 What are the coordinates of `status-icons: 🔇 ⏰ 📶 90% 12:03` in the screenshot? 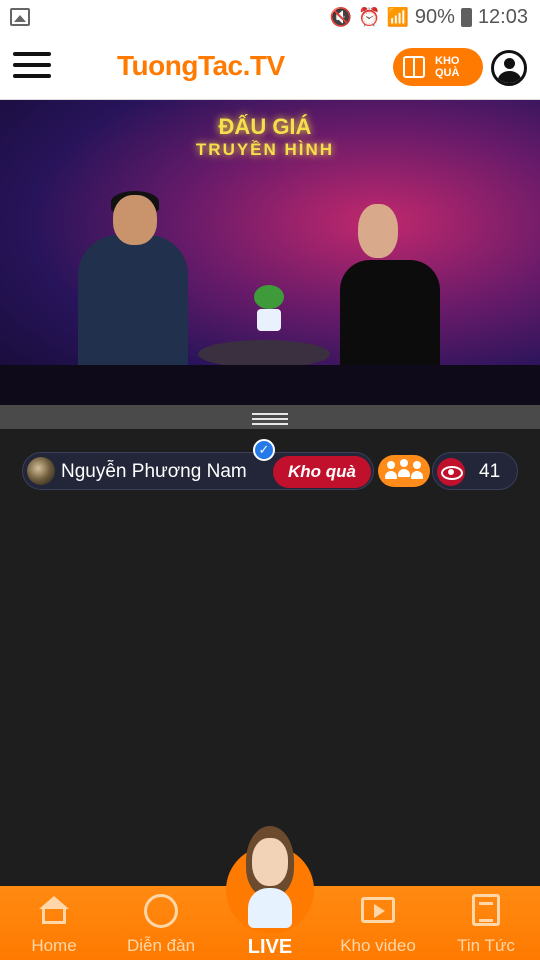 It's located at (429, 17).